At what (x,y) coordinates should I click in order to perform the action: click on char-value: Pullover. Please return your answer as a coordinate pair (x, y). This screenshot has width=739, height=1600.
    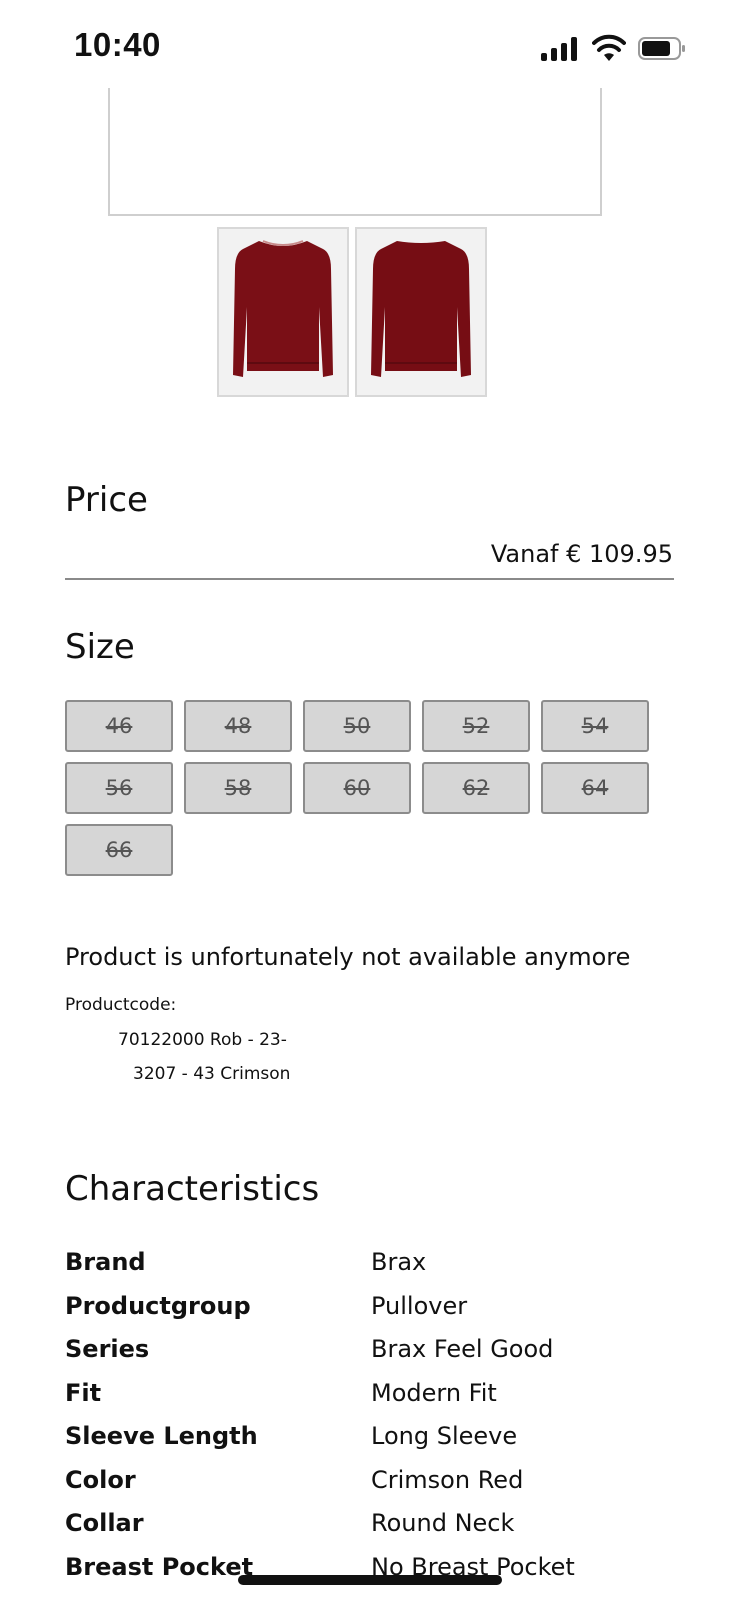
    Looking at the image, I should click on (419, 1306).